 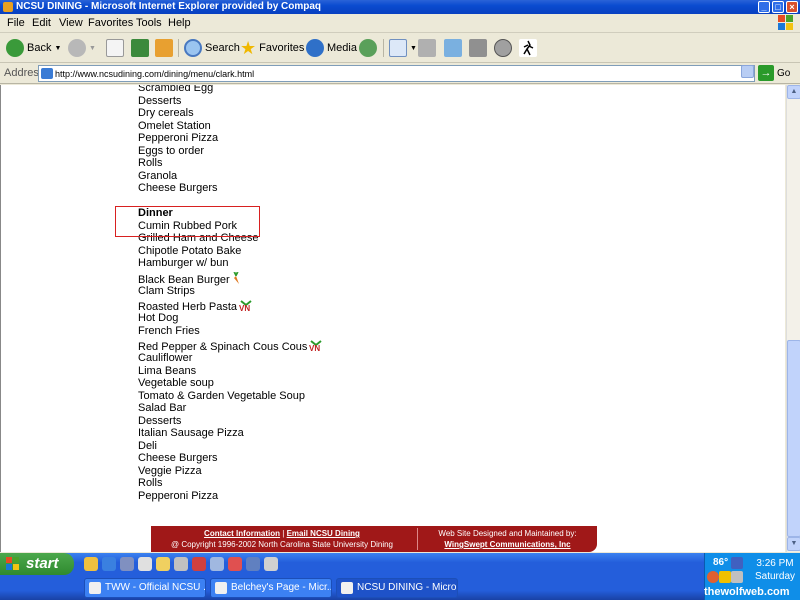 What do you see at coordinates (242, 533) in the screenshot?
I see `contact-link: Contact Information` at bounding box center [242, 533].